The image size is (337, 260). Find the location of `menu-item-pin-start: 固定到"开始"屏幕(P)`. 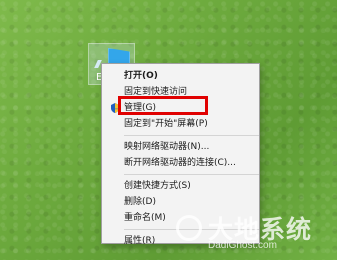

menu-item-pin-start: 固定到"开始"屏幕(P) is located at coordinates (180, 124).